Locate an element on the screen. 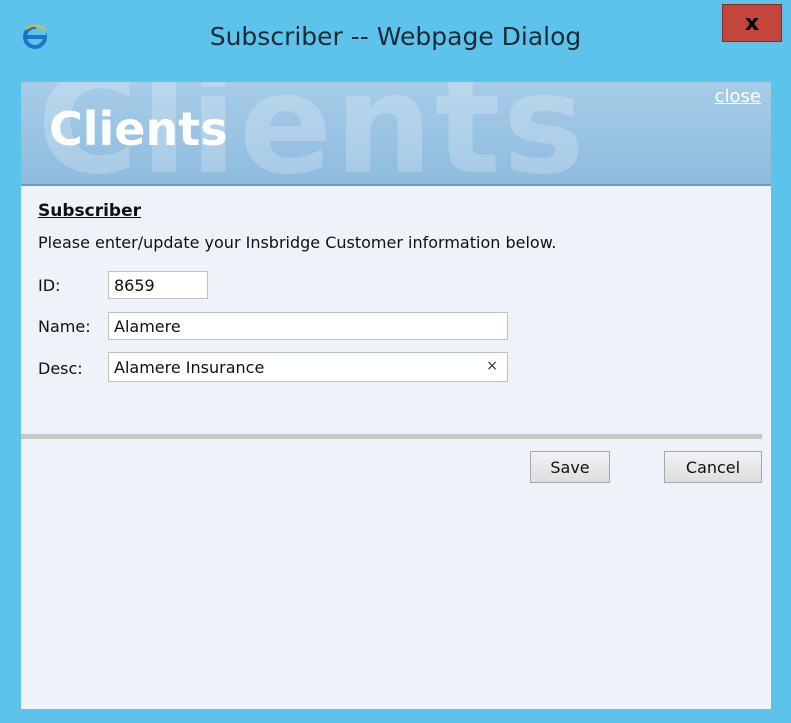 This screenshot has width=791, height=723. window-close-button: x is located at coordinates (752, 23).